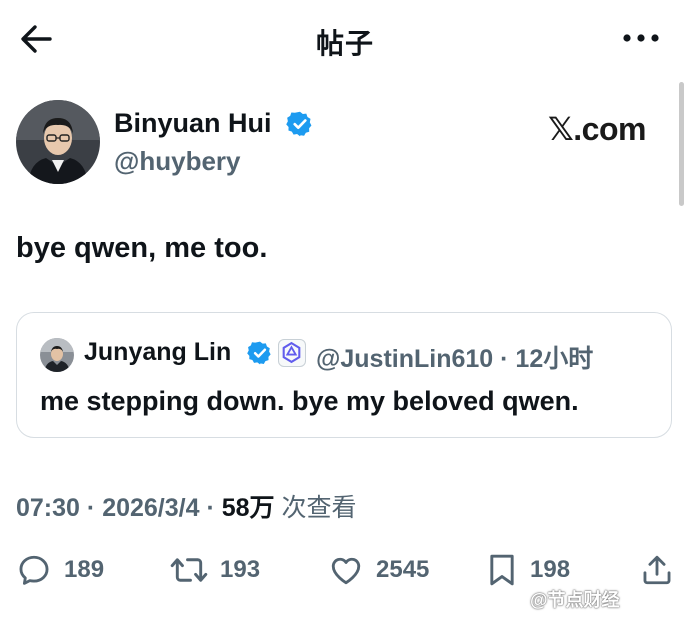 The image size is (690, 618). I want to click on reply-icon, so click(34, 570).